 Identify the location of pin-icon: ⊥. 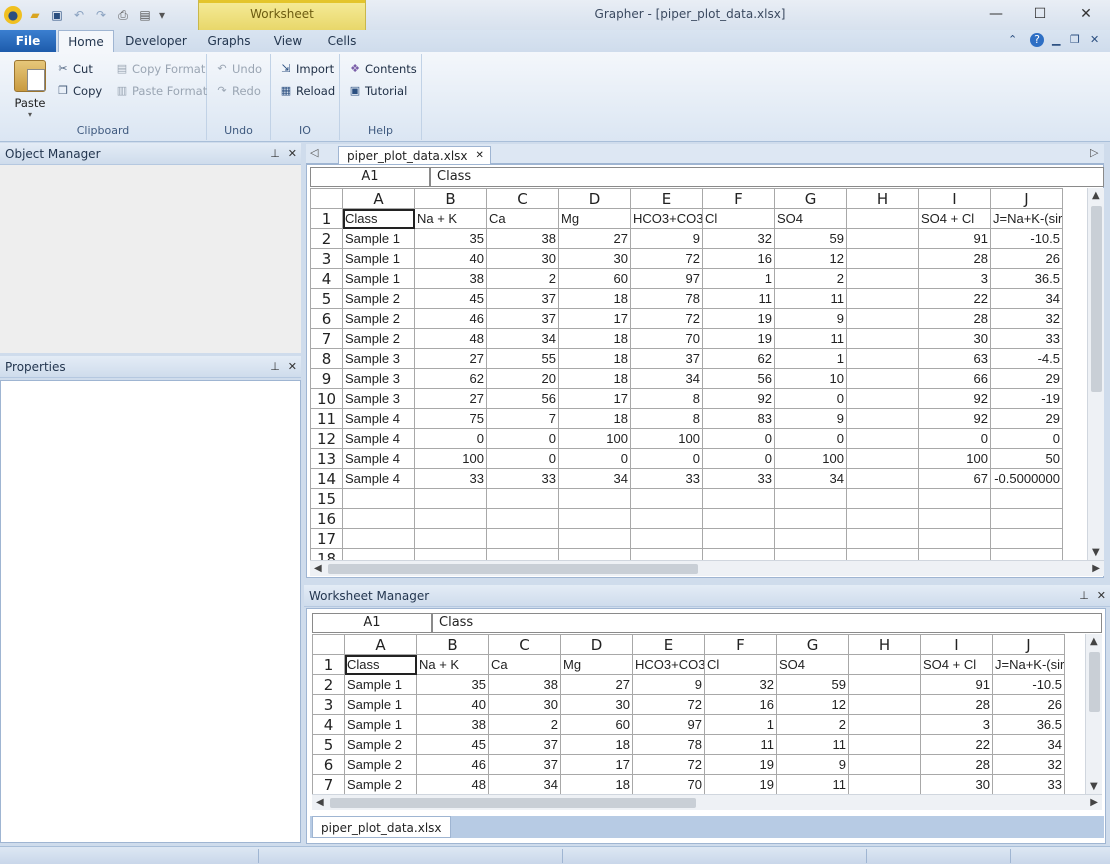
(275, 154).